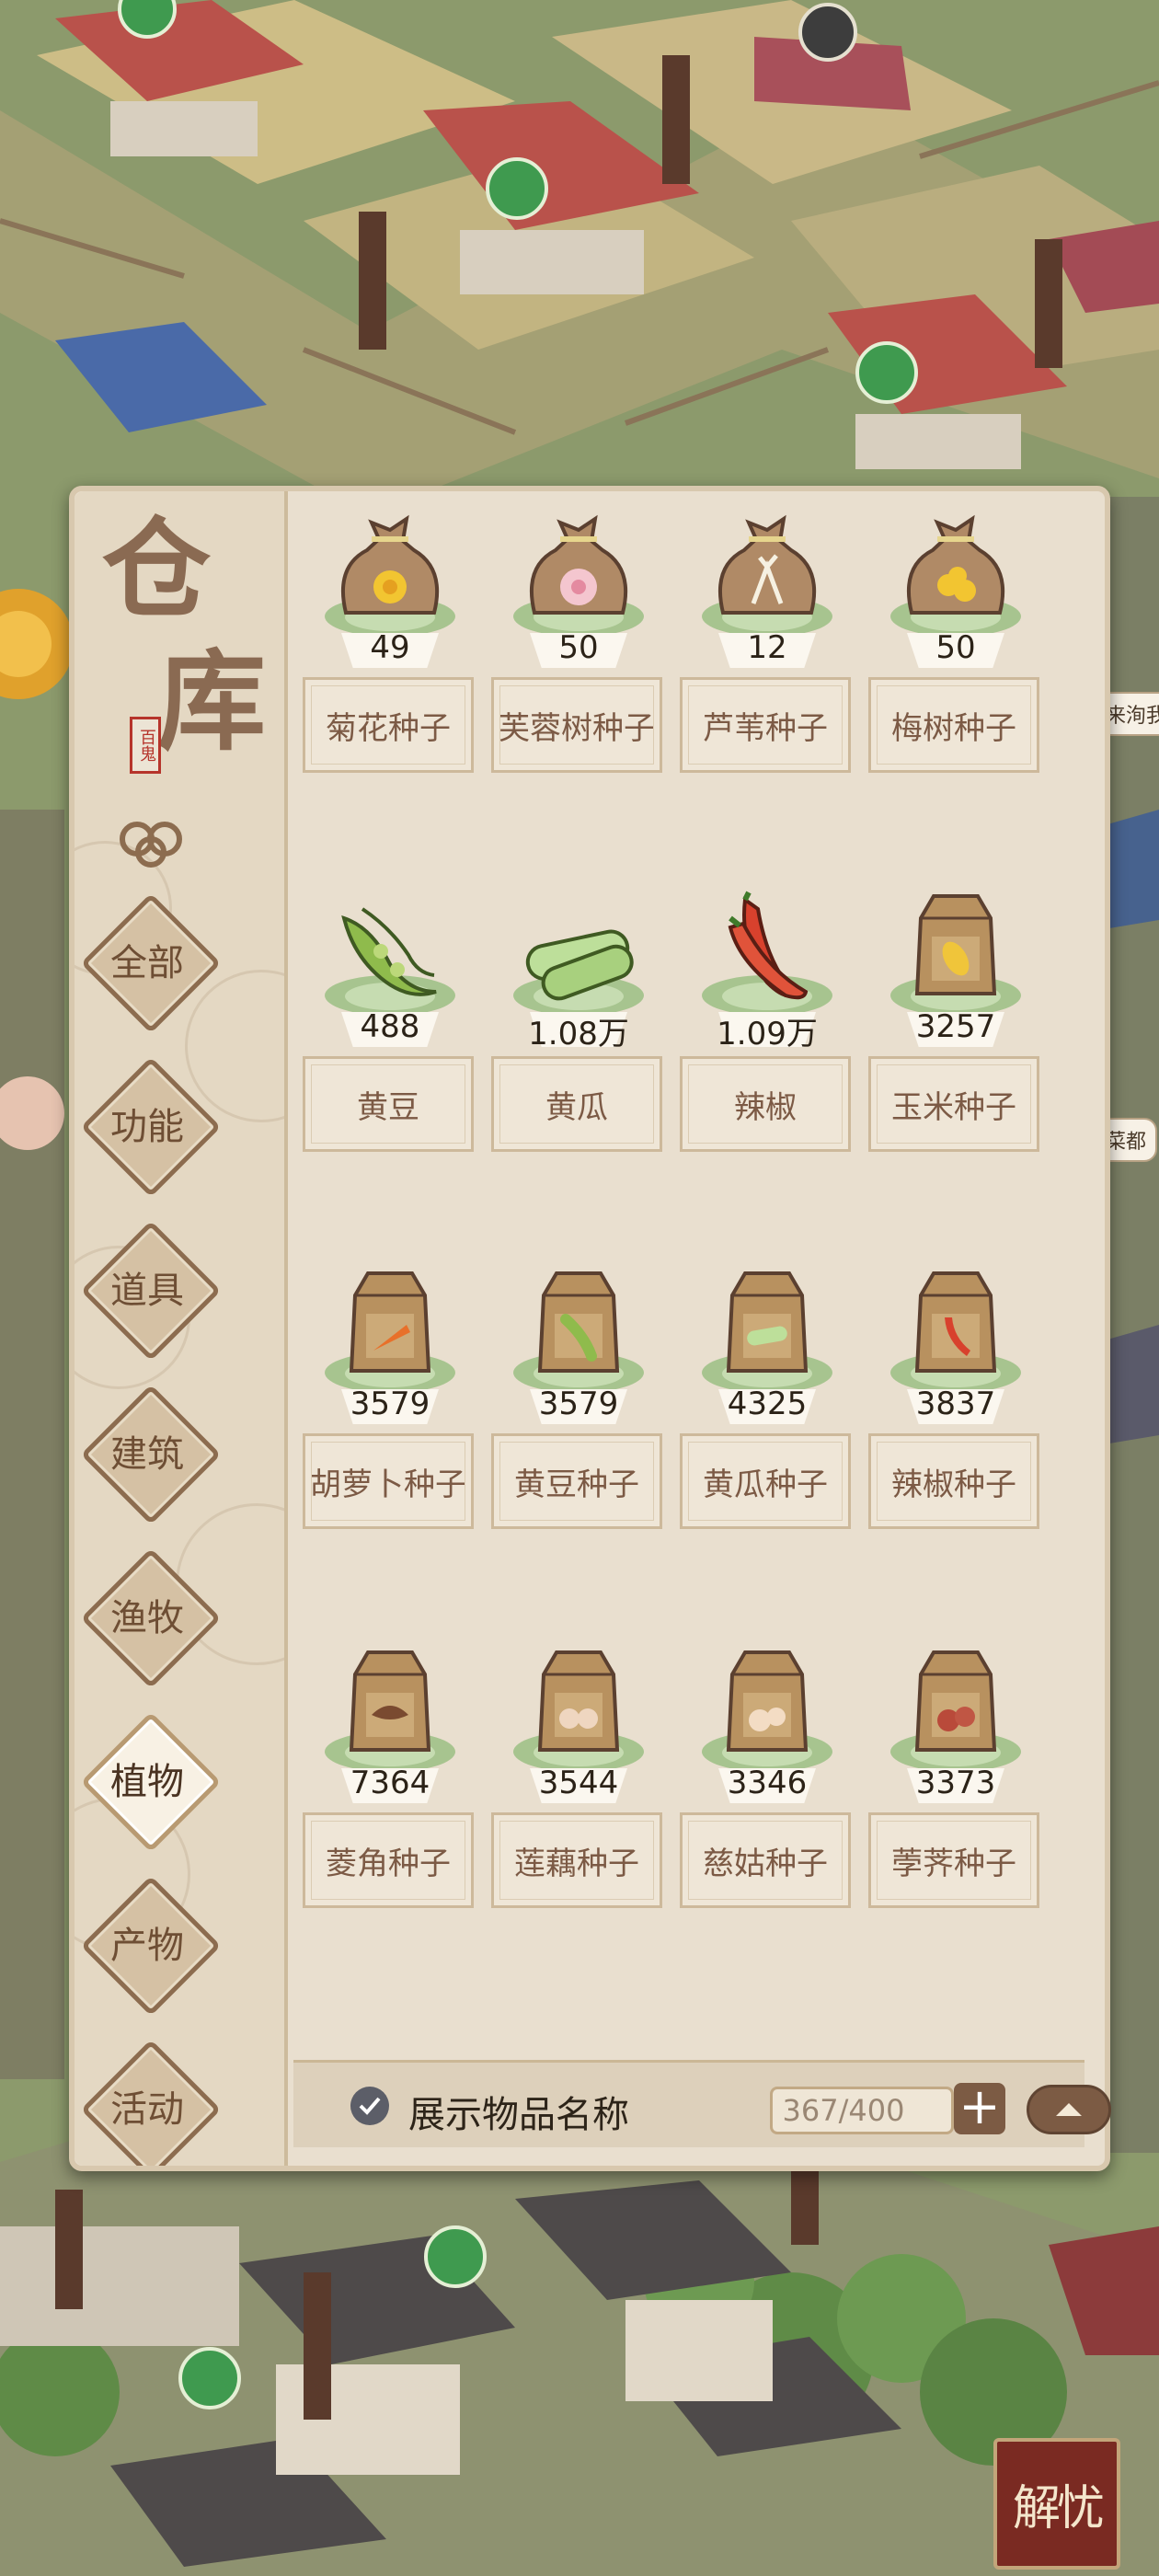 The image size is (1159, 2576). What do you see at coordinates (388, 728) in the screenshot?
I see `item-name: 菊花种子` at bounding box center [388, 728].